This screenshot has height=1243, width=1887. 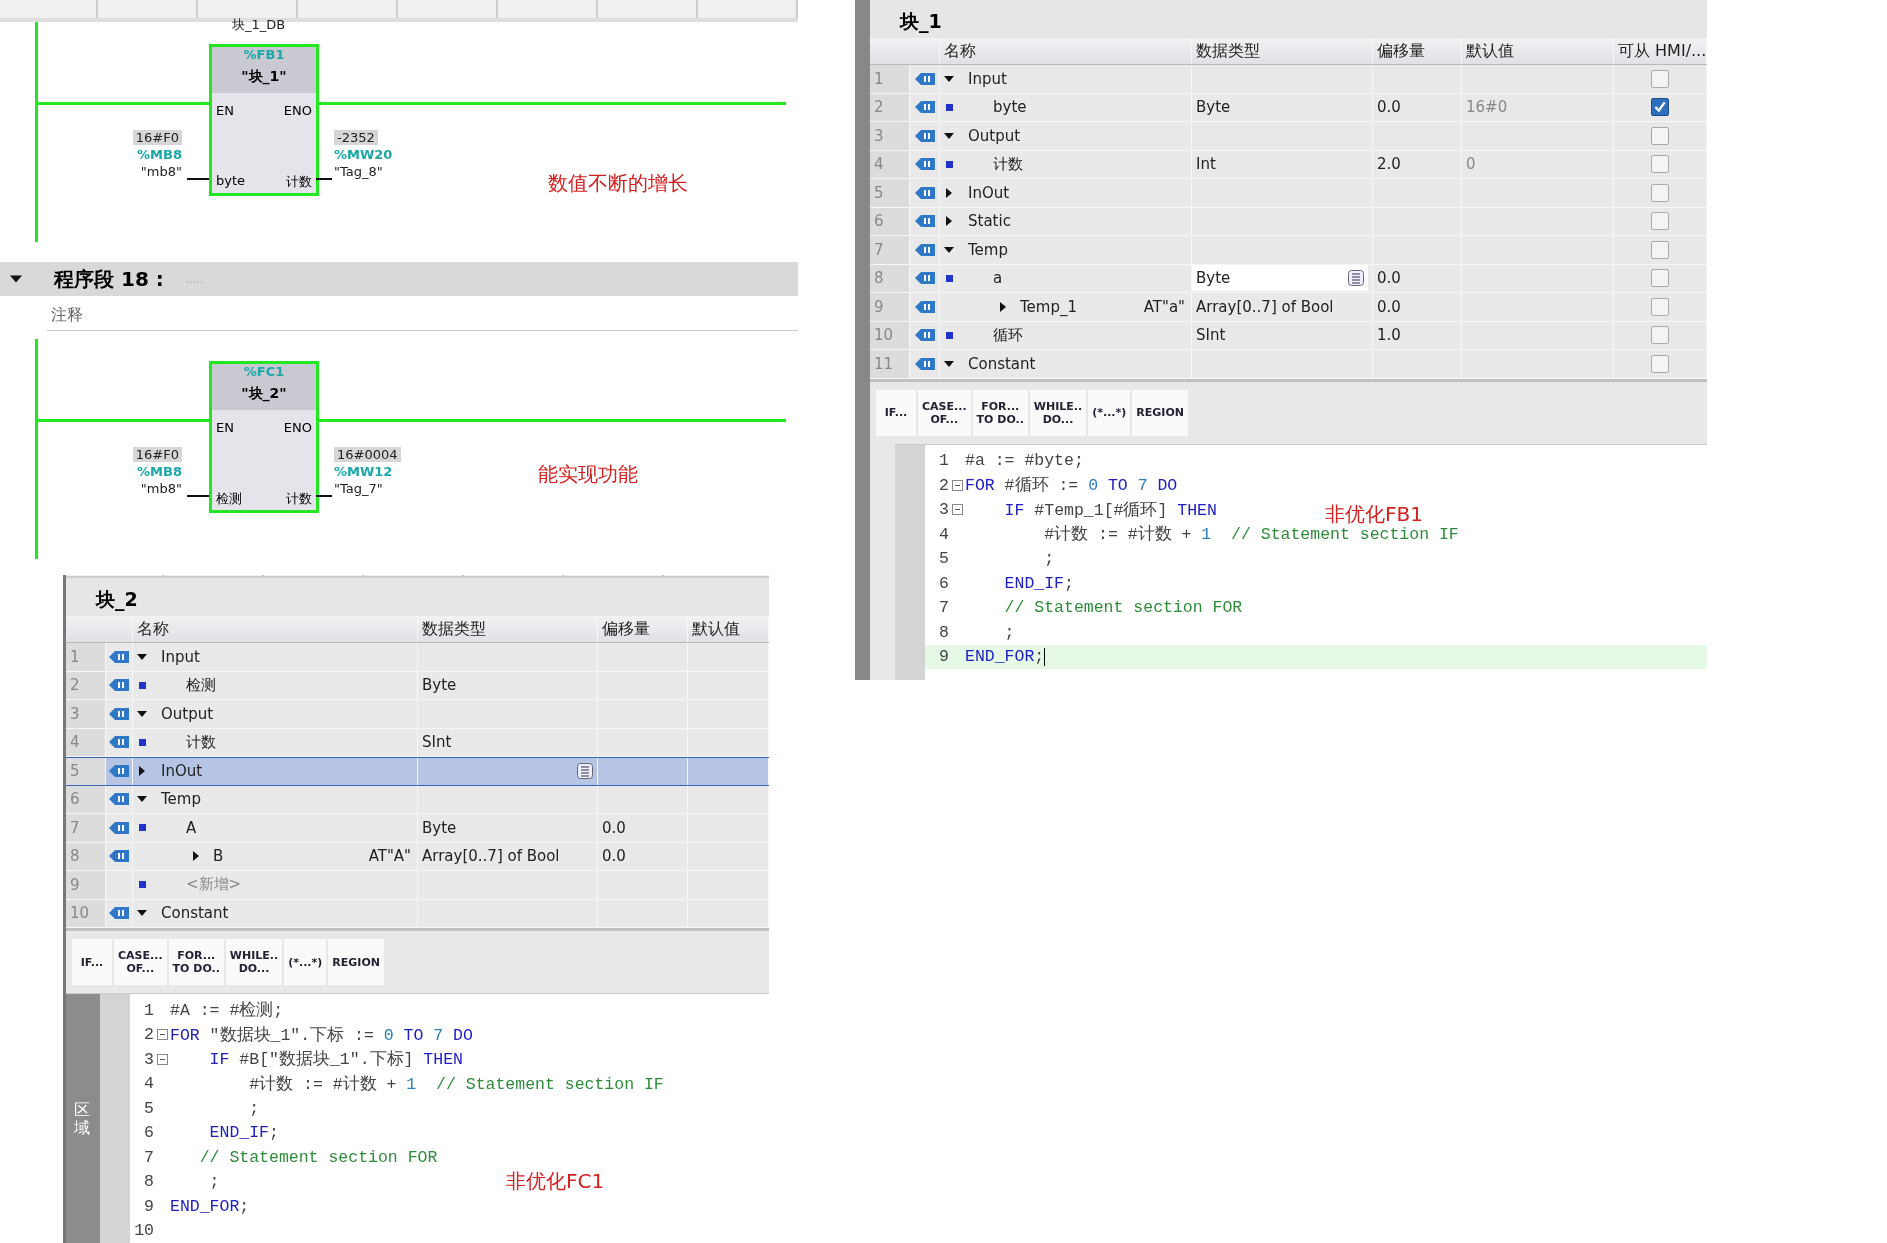 I want to click on variable-name: 循环, so click(x=1008, y=335).